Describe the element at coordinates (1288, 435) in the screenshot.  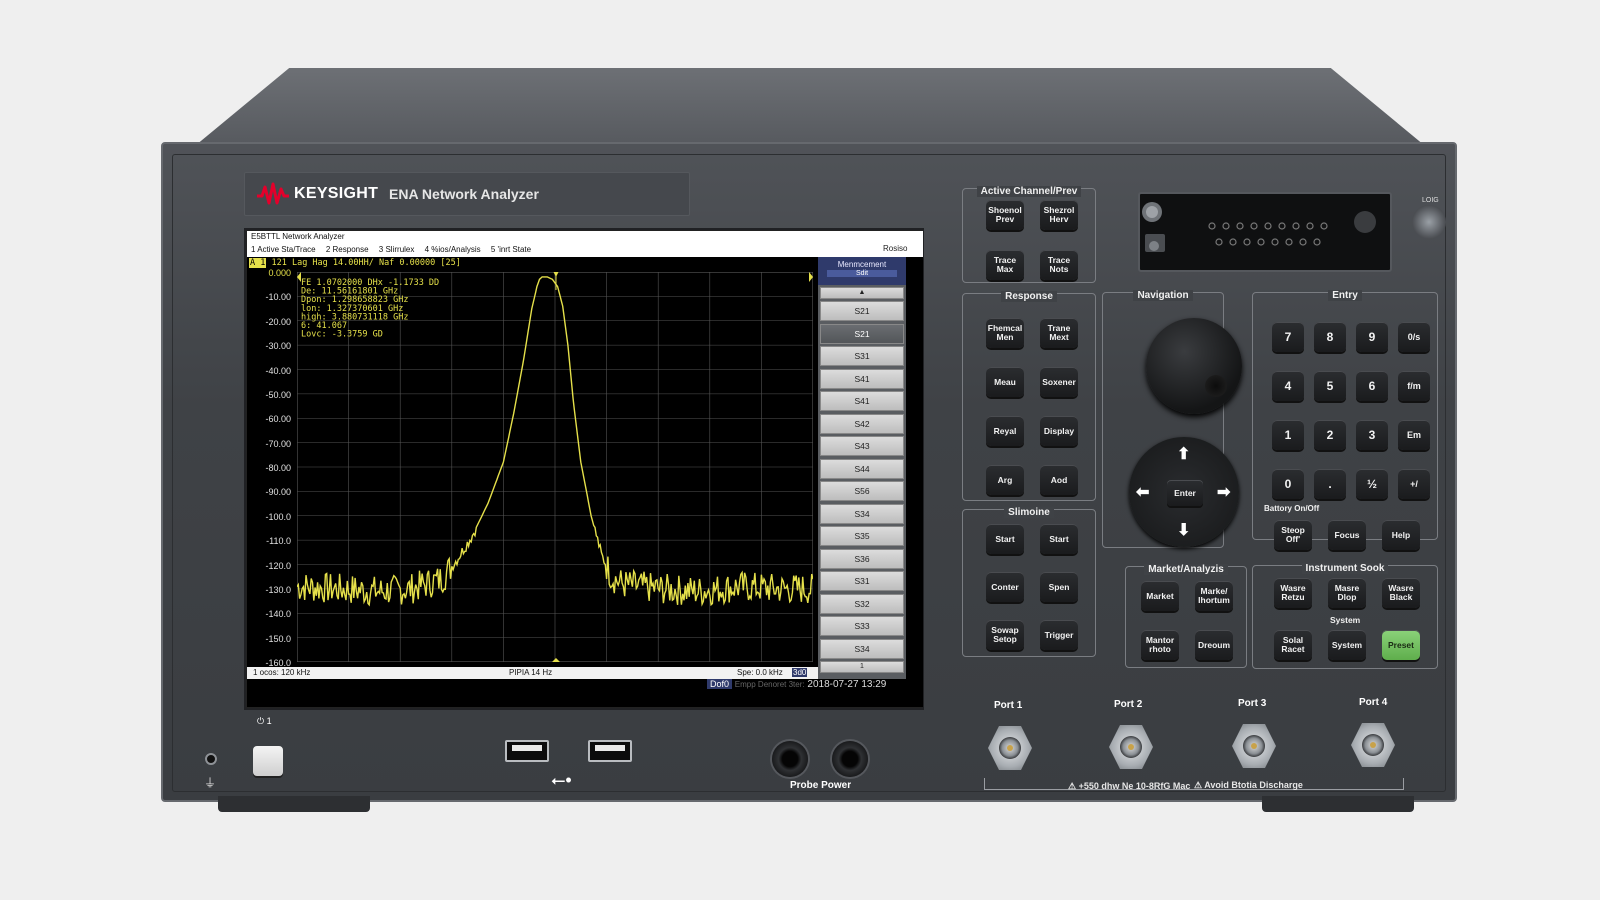
I see `keypad-1-key: 1` at that location.